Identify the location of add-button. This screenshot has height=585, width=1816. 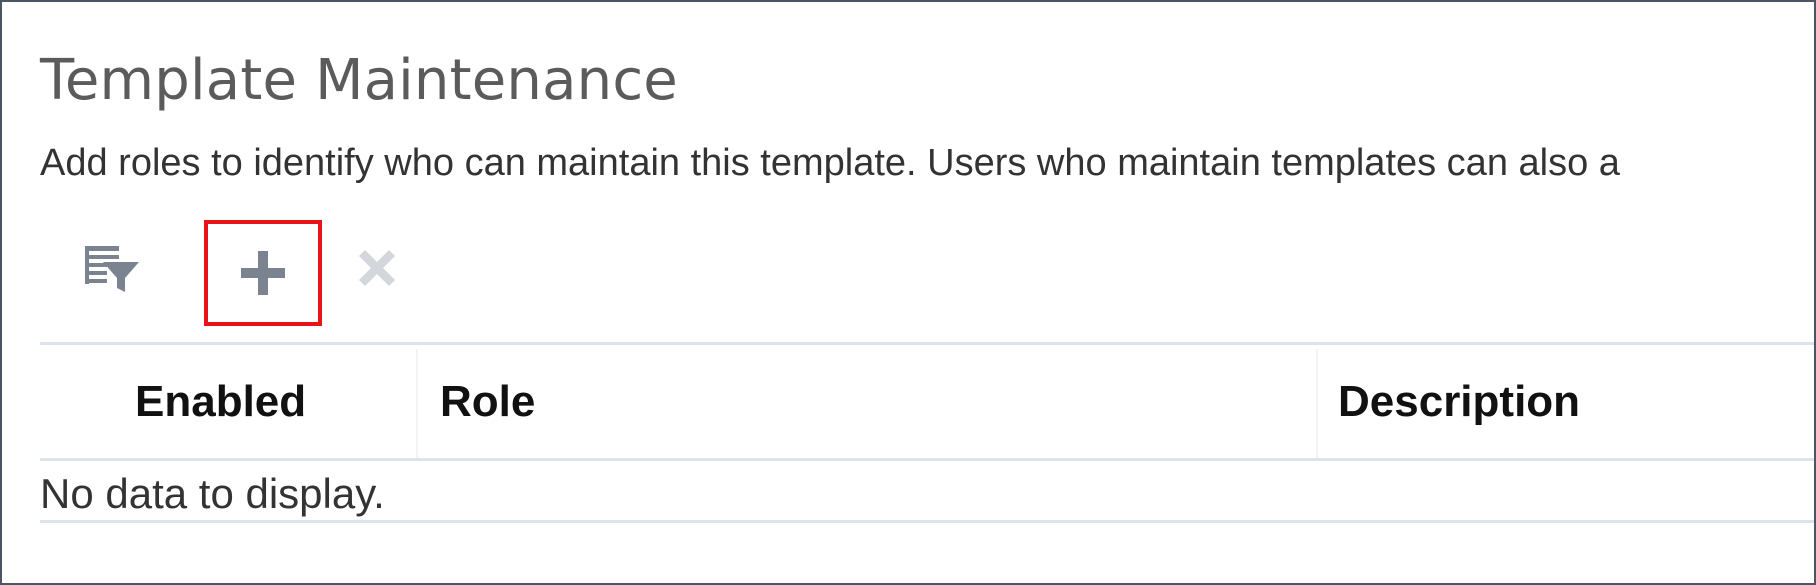
(263, 273).